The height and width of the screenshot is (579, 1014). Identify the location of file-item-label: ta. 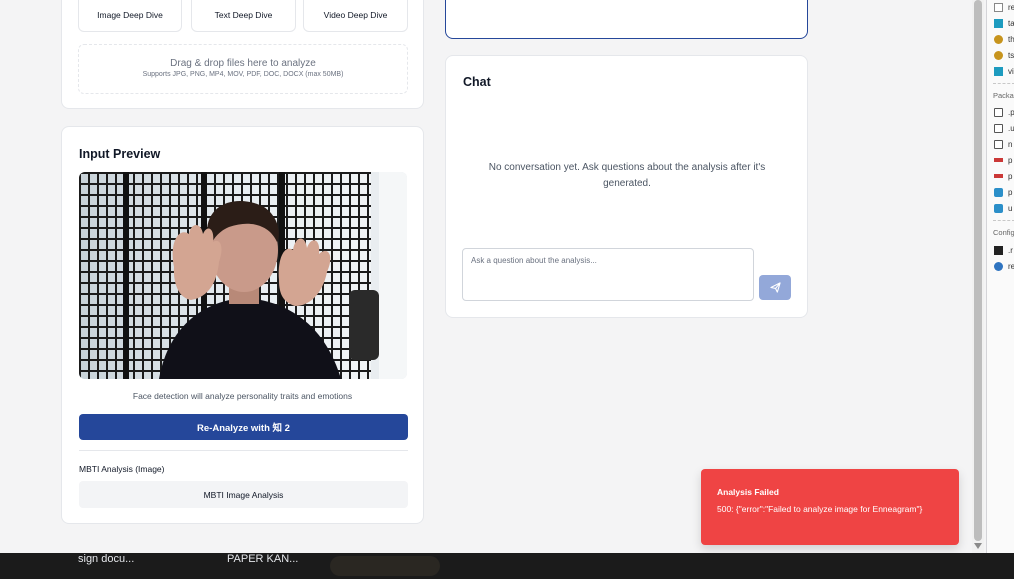
(1011, 23).